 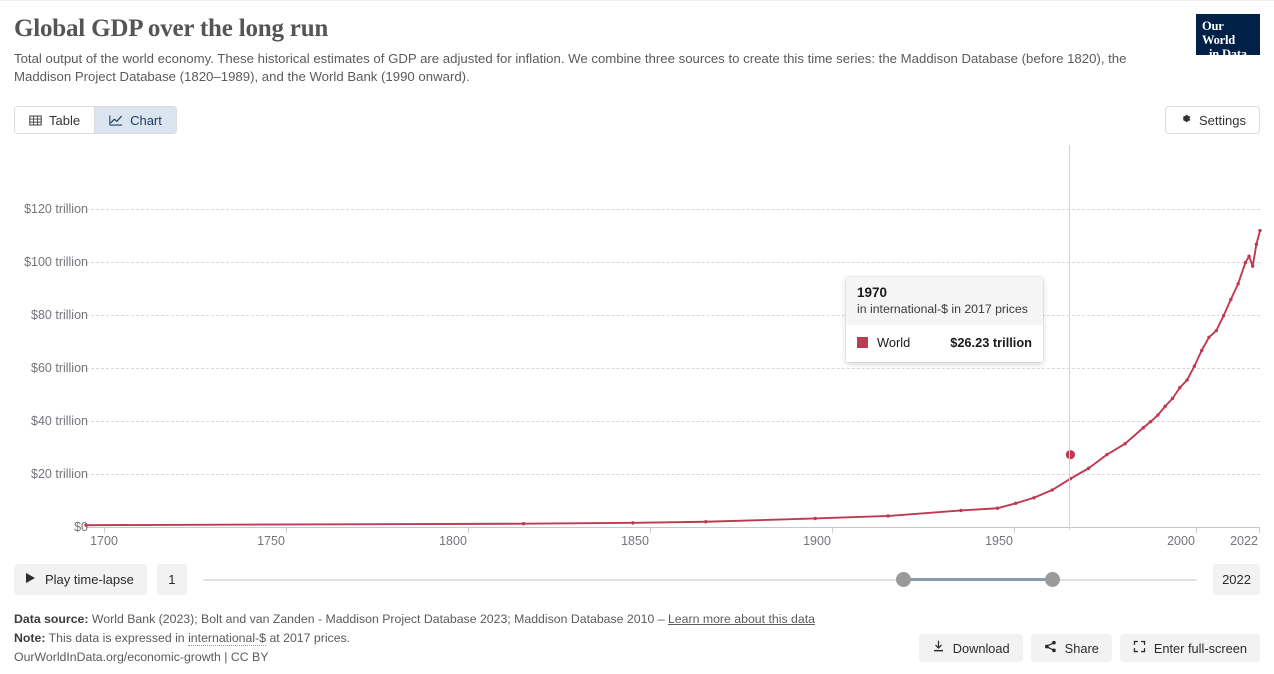 What do you see at coordinates (65, 120) in the screenshot?
I see `tab-table-label: Table` at bounding box center [65, 120].